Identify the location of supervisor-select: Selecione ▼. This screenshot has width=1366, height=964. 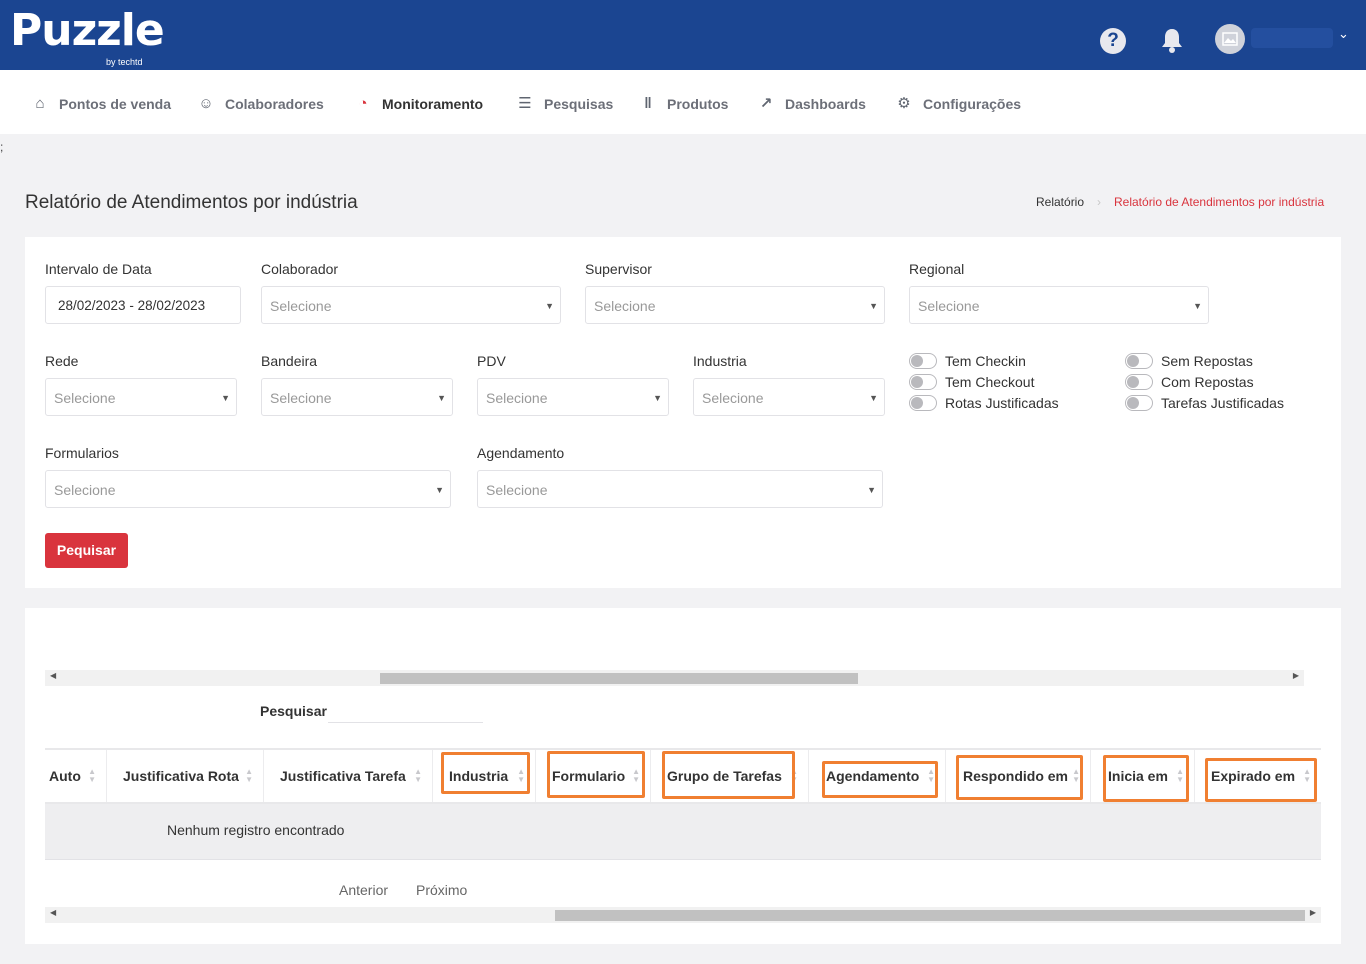
(735, 305).